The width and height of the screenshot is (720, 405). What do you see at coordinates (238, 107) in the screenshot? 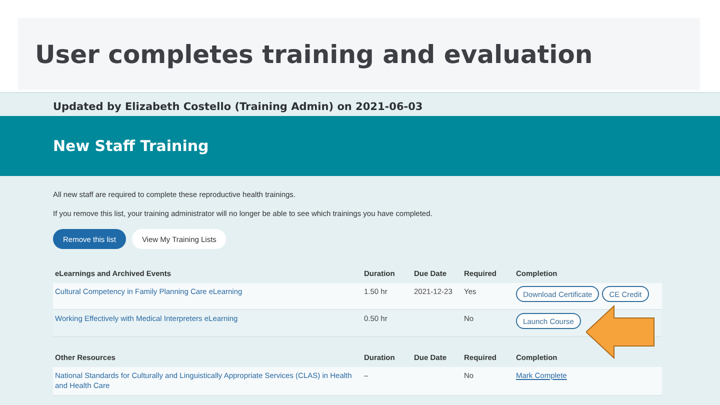
I see `updated-note: Updated by Elizabeth Costello (Training Admin) on 2021-06-03` at bounding box center [238, 107].